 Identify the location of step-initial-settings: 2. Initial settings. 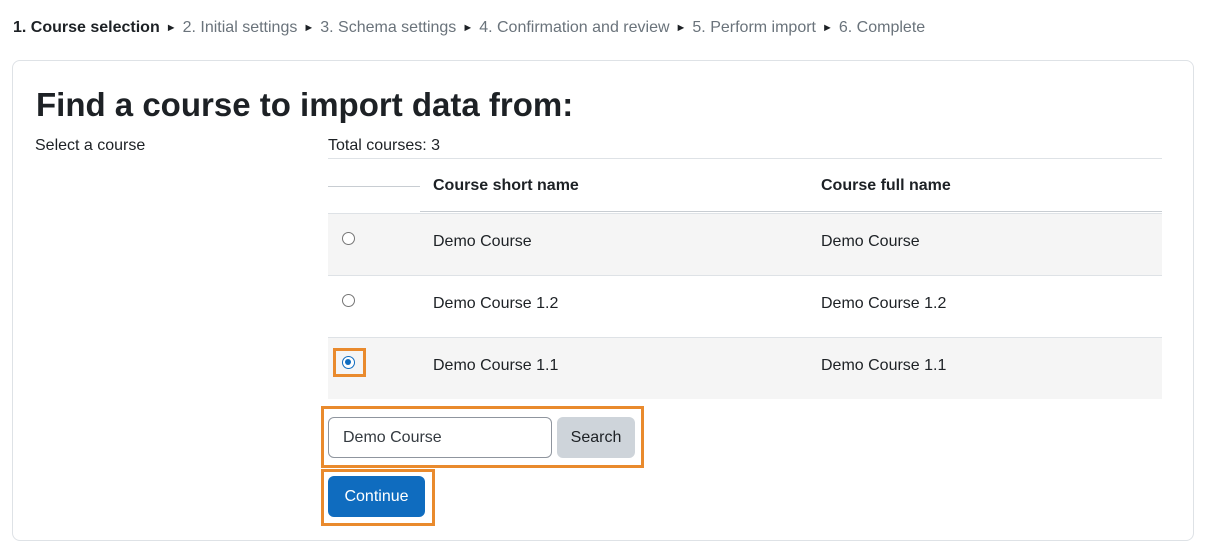
(240, 27).